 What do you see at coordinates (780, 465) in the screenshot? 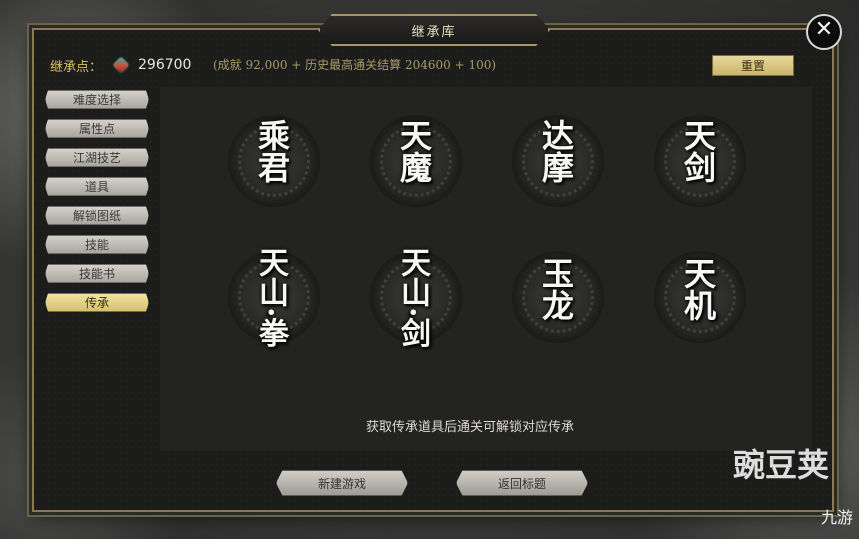
I see `watermark-logo: 豌豆荚` at bounding box center [780, 465].